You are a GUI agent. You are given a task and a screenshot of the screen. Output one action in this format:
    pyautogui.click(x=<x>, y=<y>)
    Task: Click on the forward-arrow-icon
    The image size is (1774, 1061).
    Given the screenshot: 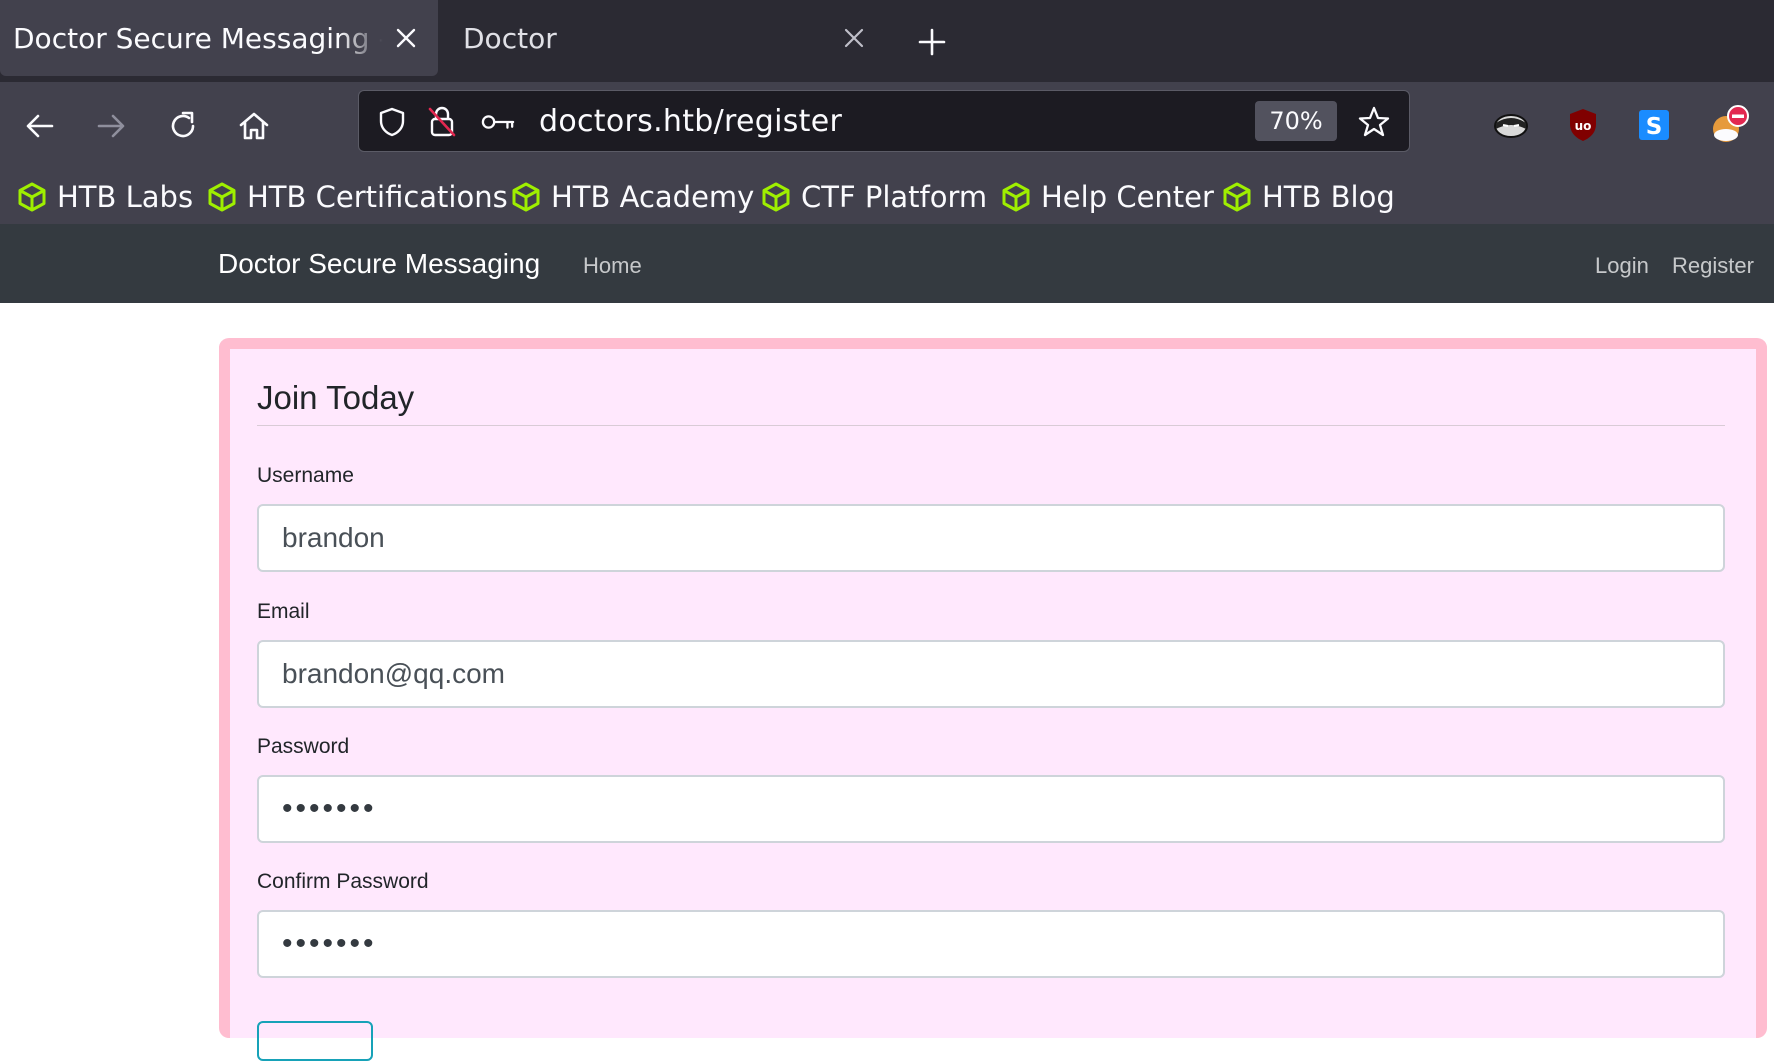 What is the action you would take?
    pyautogui.click(x=111, y=126)
    